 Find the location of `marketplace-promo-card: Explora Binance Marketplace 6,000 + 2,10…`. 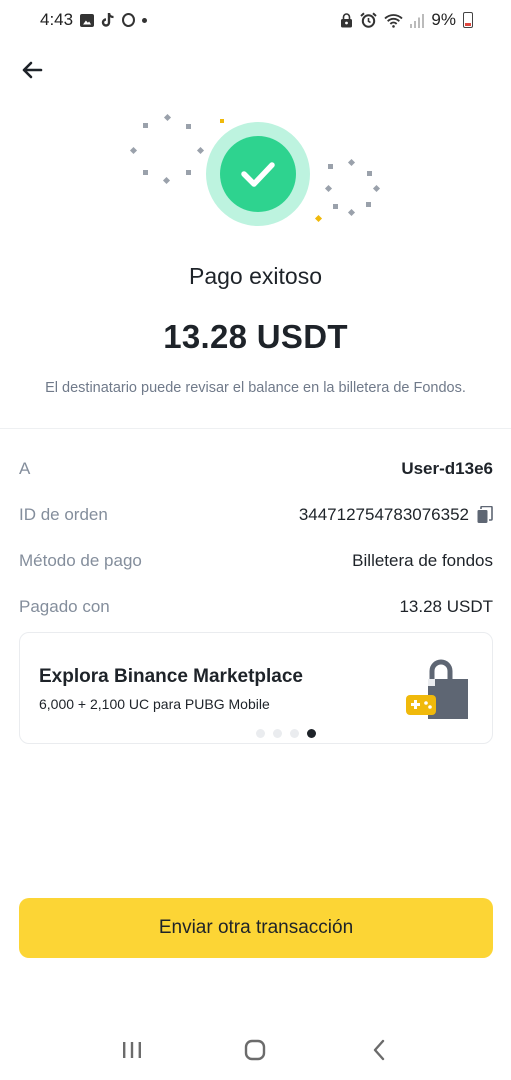

marketplace-promo-card: Explora Binance Marketplace 6,000 + 2,10… is located at coordinates (256, 688).